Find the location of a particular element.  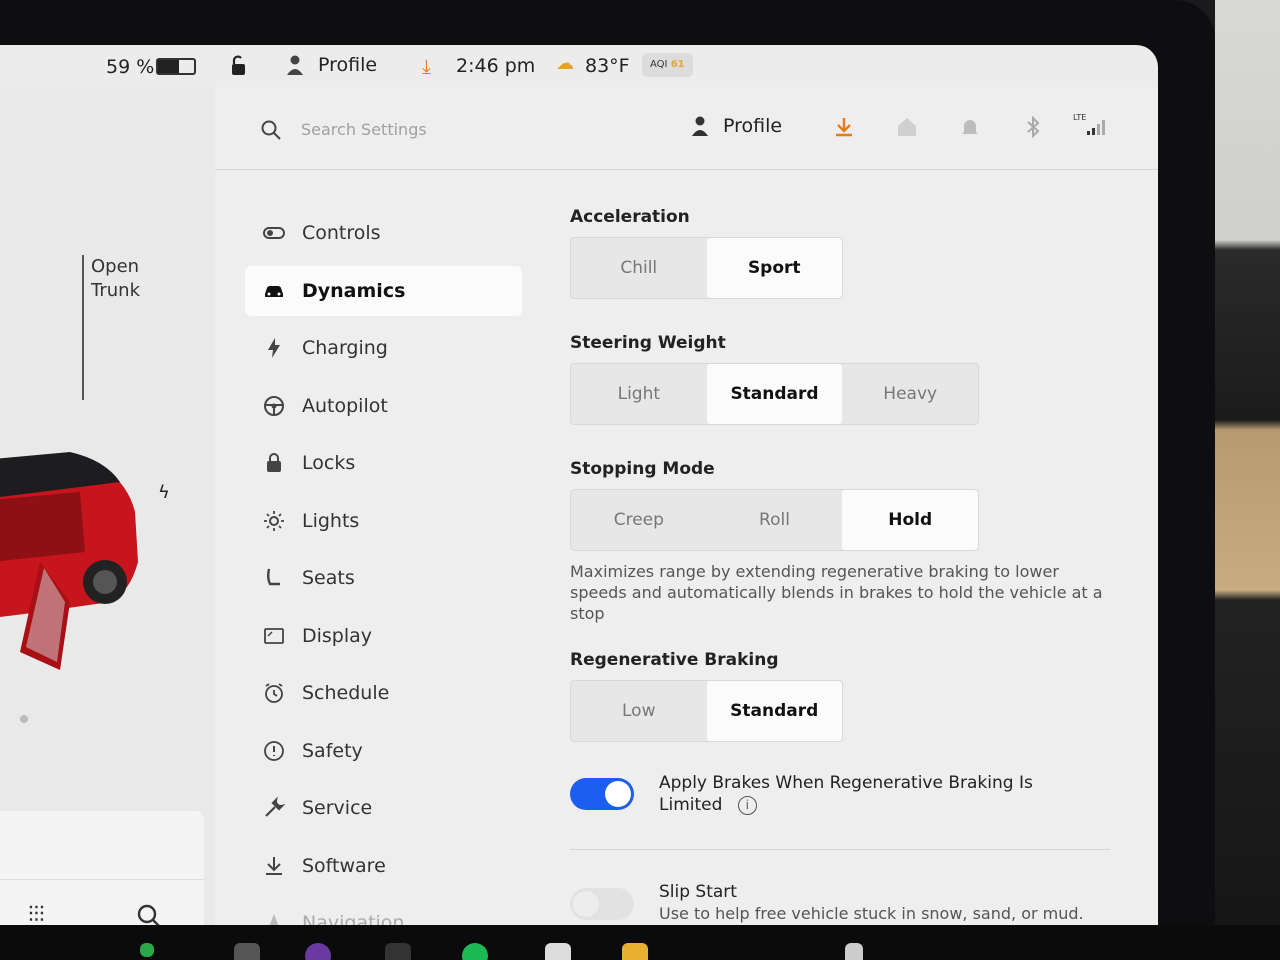

nav-label: Seats is located at coordinates (328, 578).